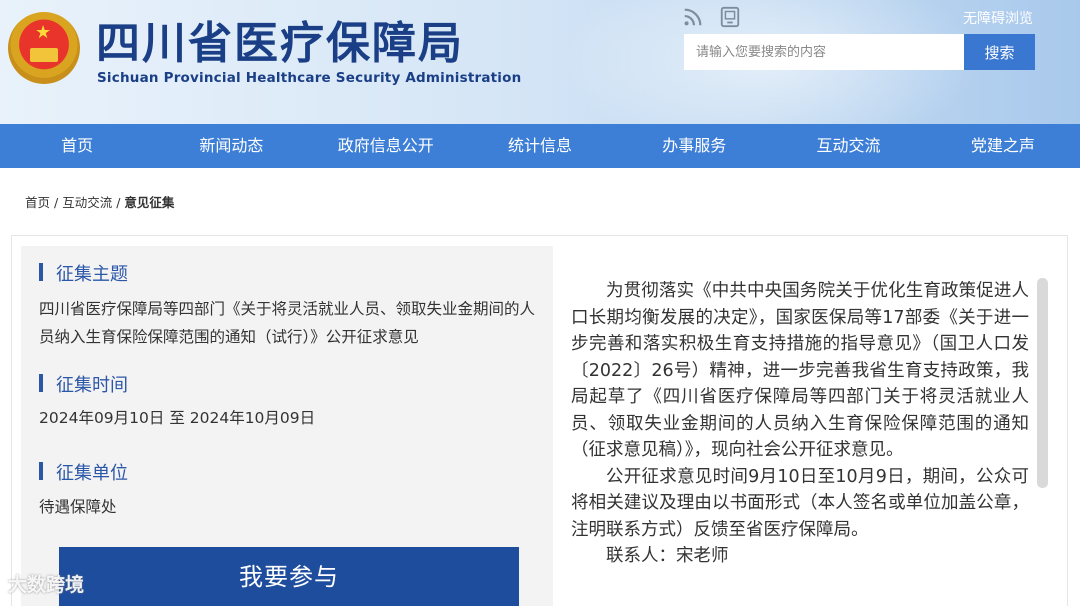 The width and height of the screenshot is (1080, 606). I want to click on nav-item-statistics: 统计信息, so click(540, 146).